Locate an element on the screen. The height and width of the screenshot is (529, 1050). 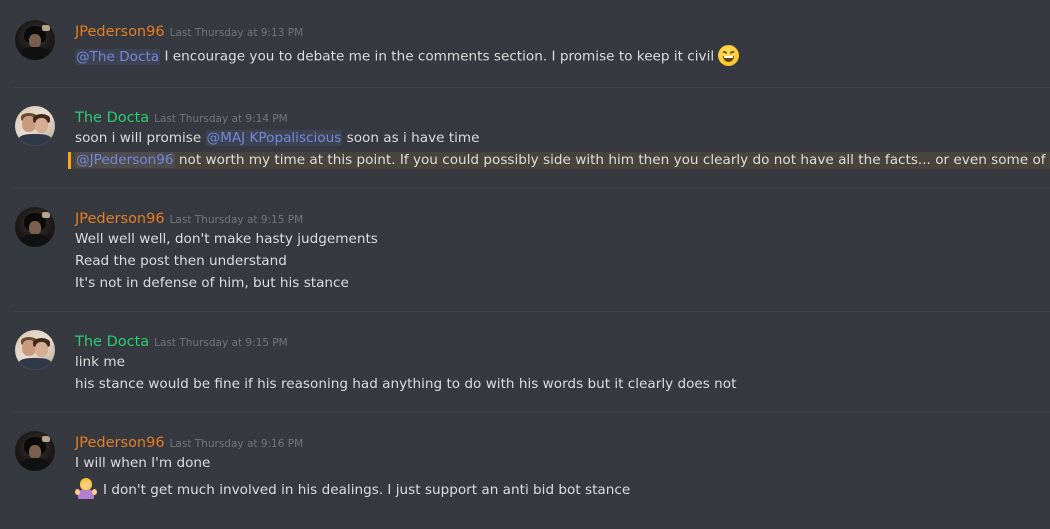
message-content: soon as i have time is located at coordinates (411, 138).